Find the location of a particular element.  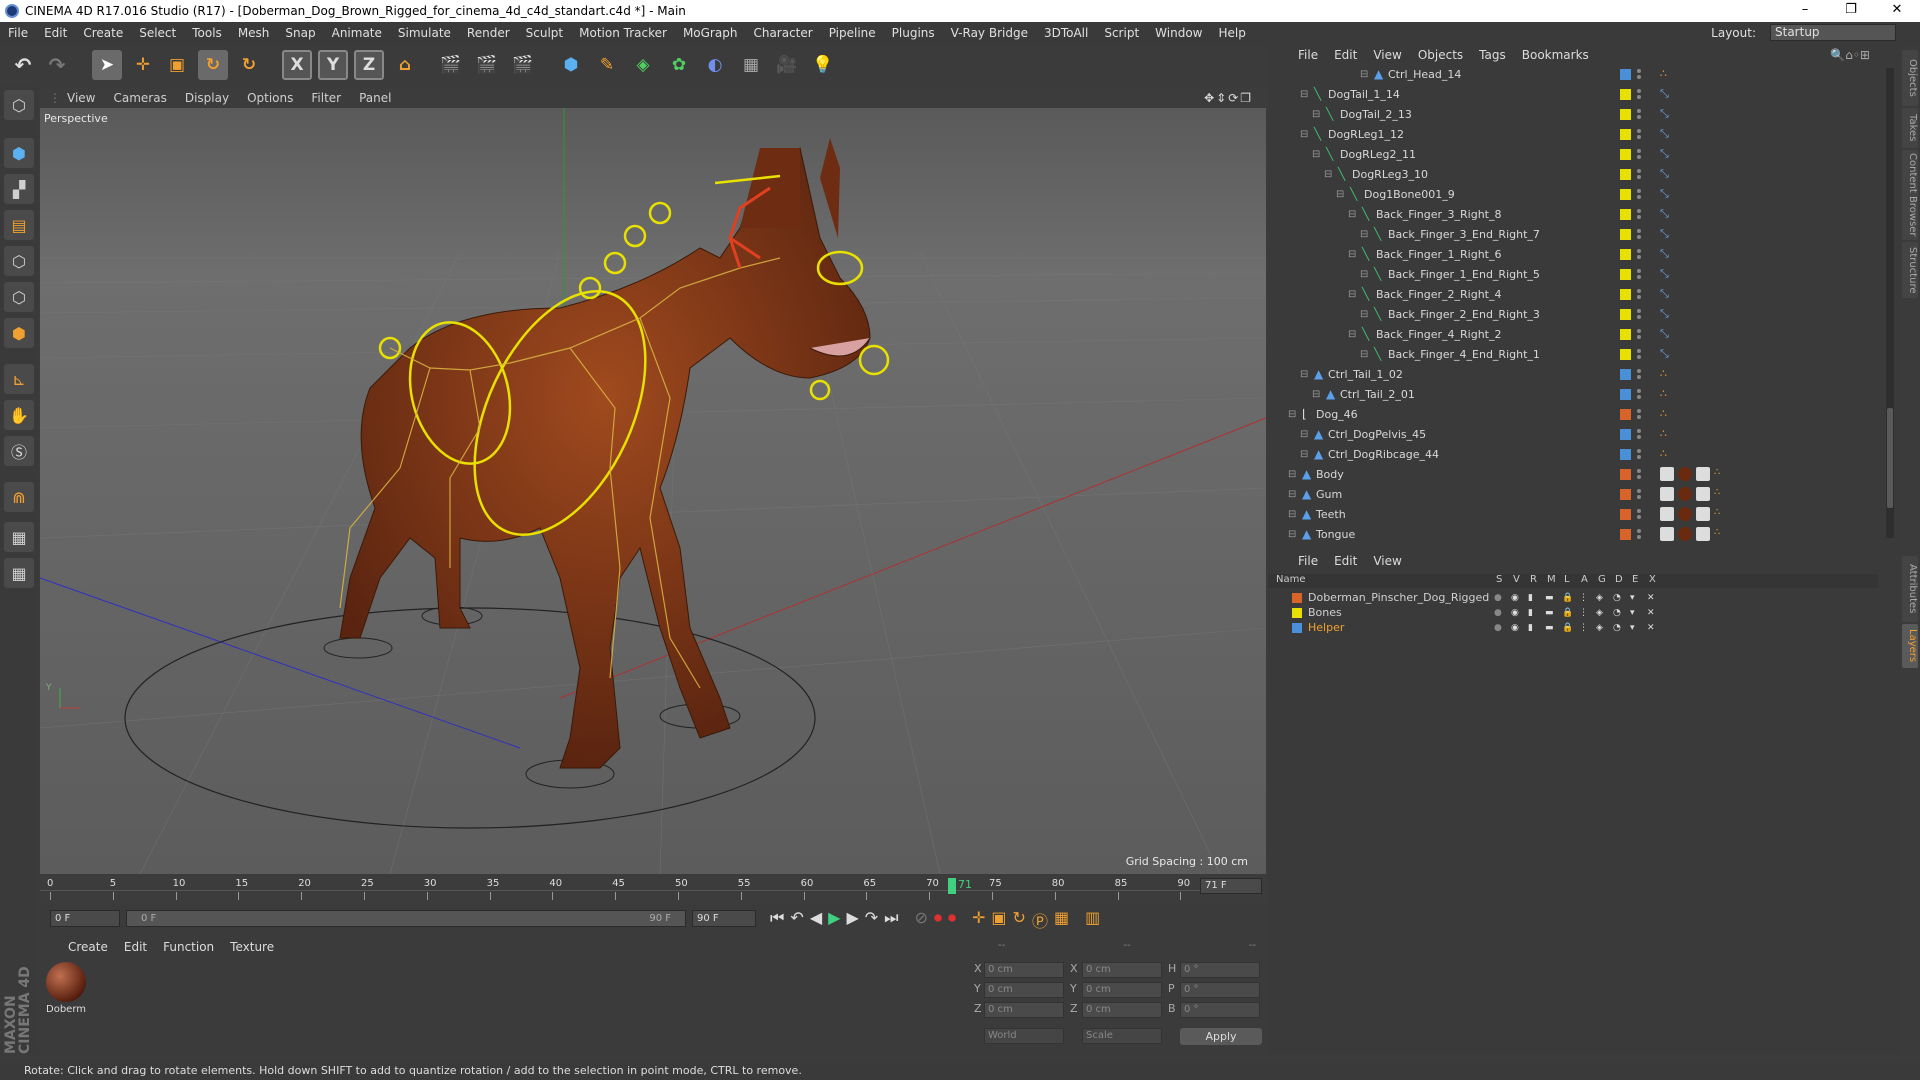

coord-rot-p: 0 ° is located at coordinates (1220, 990).